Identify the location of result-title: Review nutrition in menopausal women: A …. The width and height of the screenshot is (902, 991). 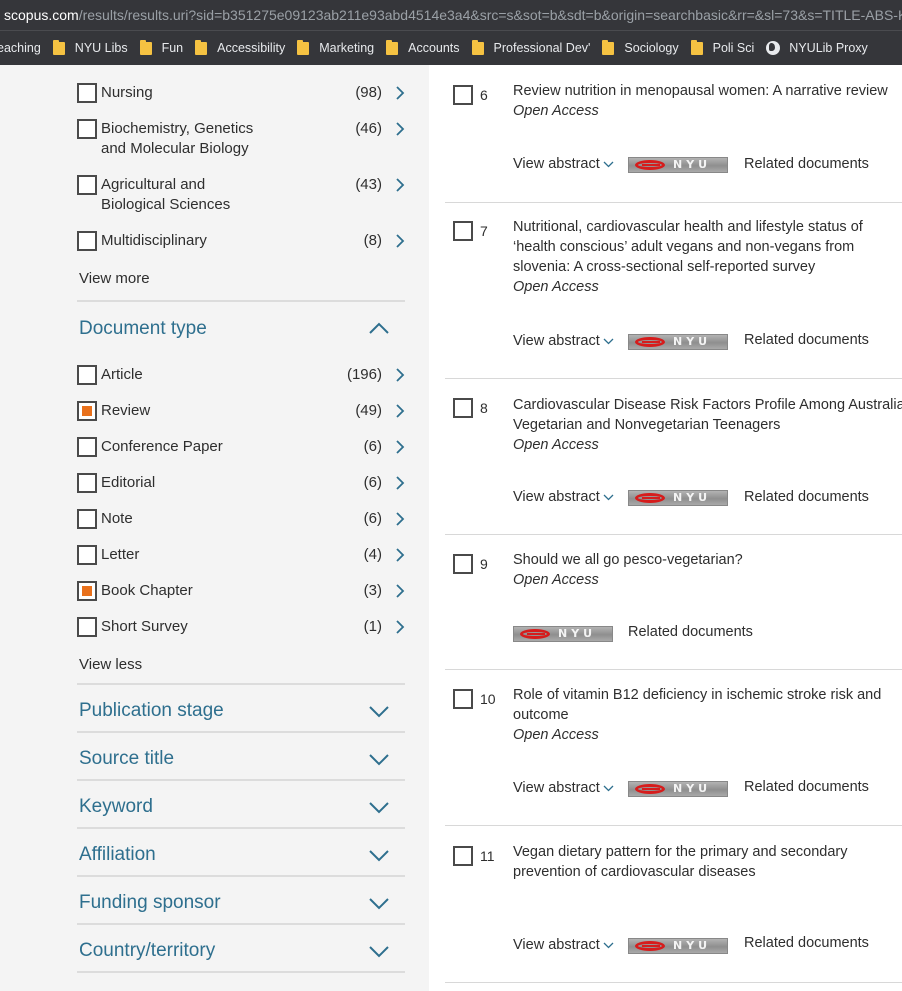
(707, 91).